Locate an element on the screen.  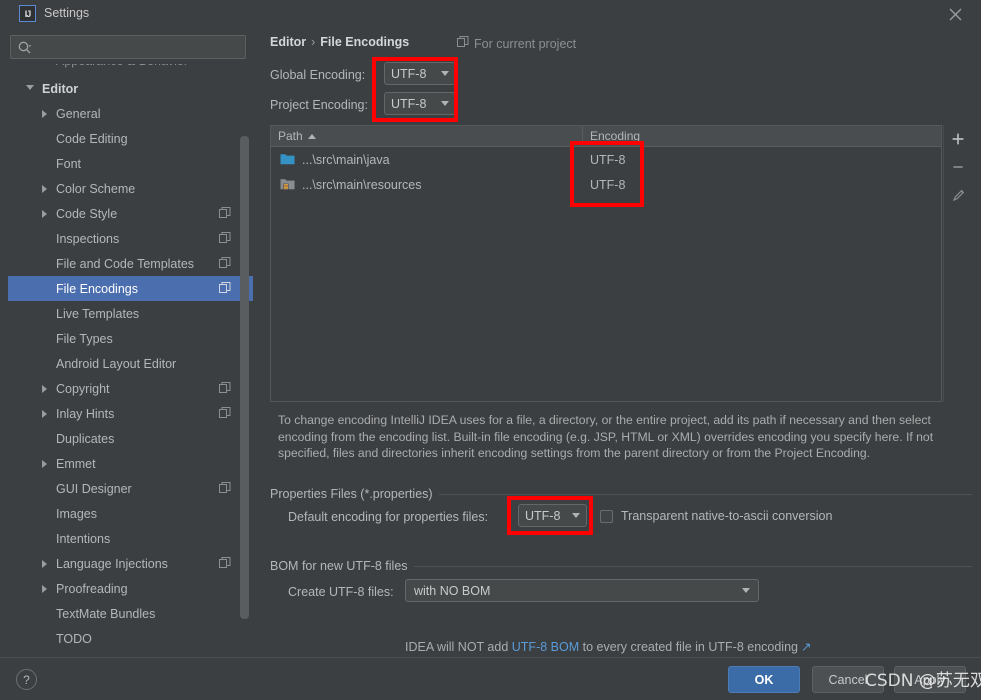
sidebar-item-label: TODO is located at coordinates (74, 638).